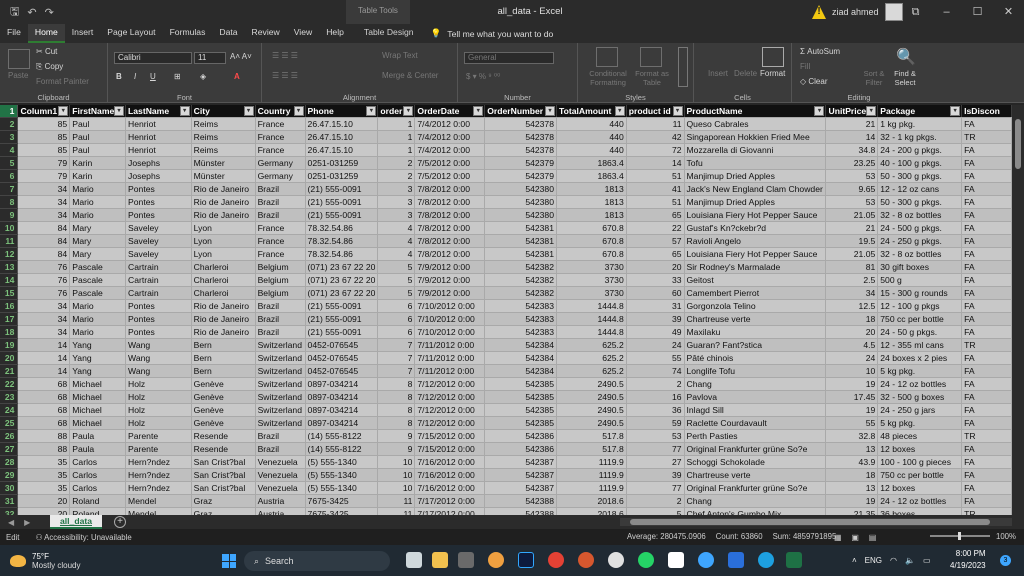 The width and height of the screenshot is (1024, 576). What do you see at coordinates (9, 397) in the screenshot?
I see `row-number: 23` at bounding box center [9, 397].